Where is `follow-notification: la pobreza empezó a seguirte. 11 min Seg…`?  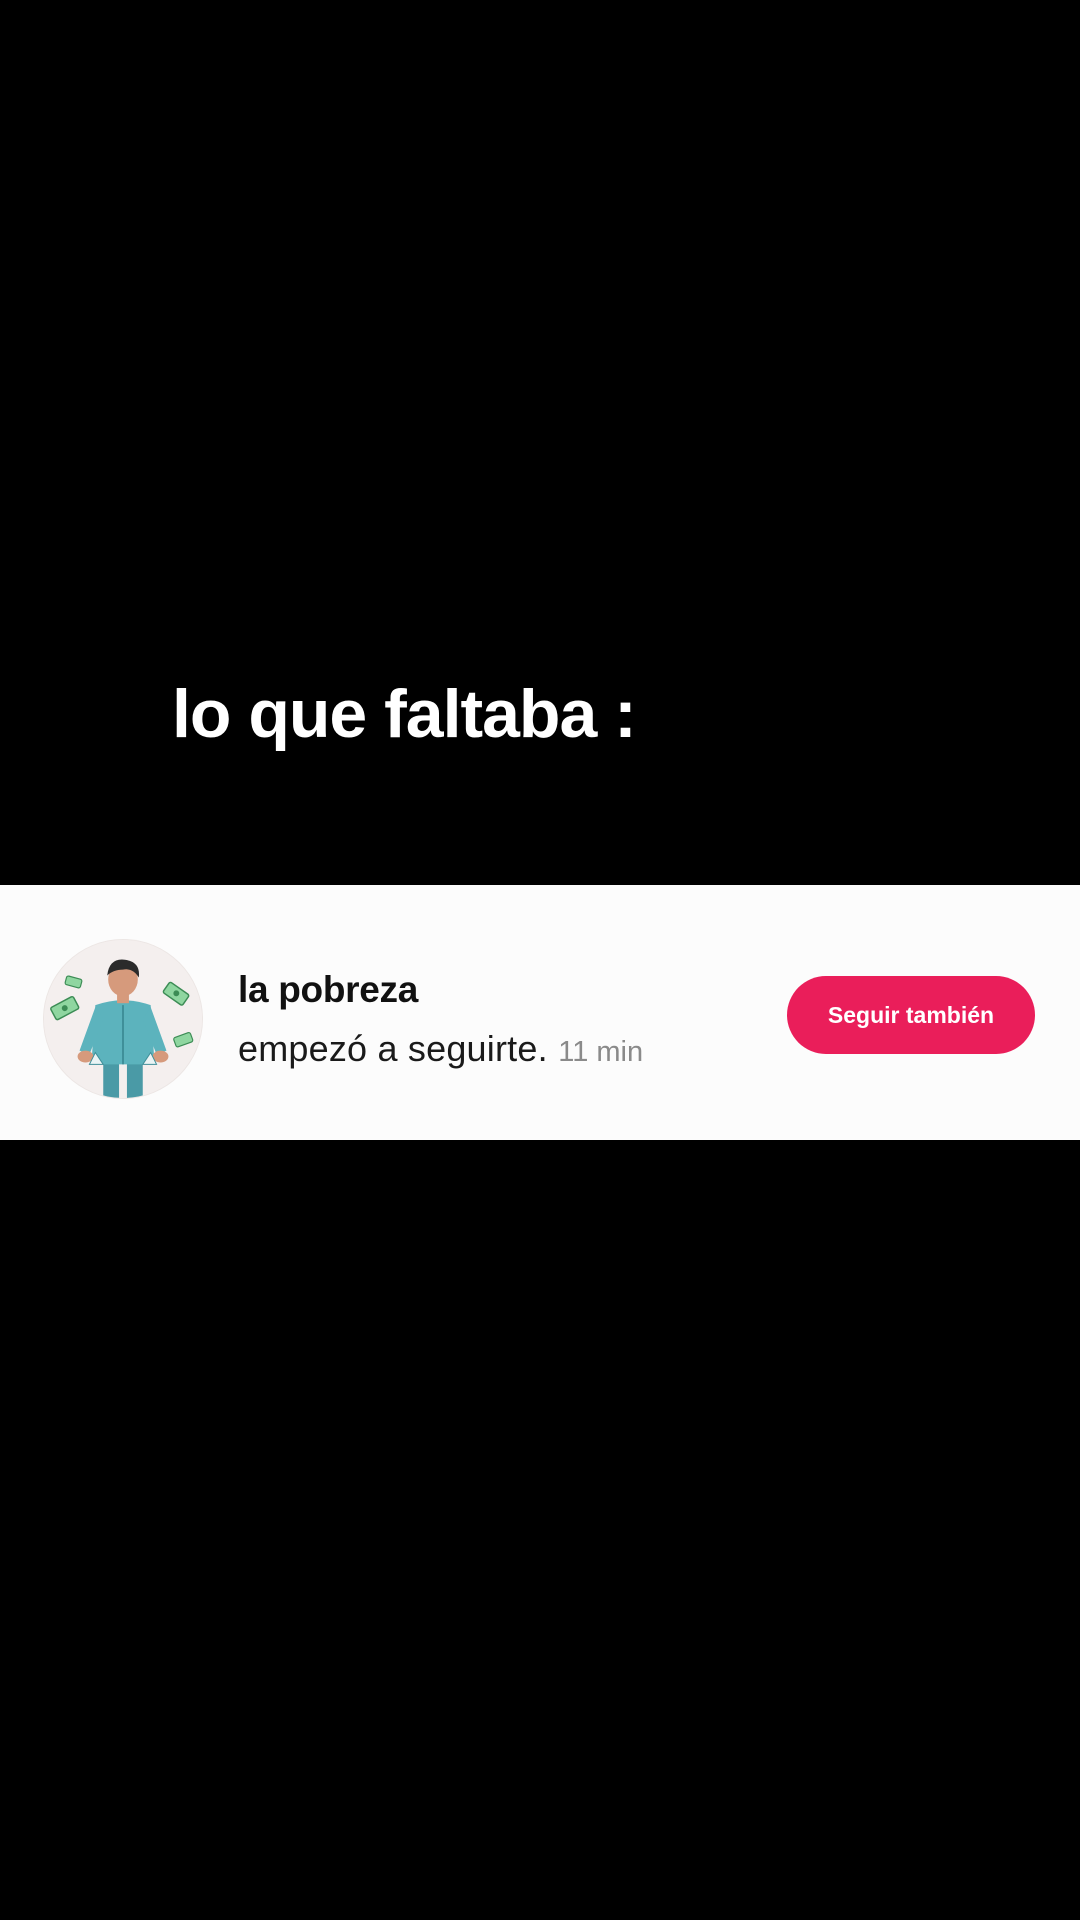 follow-notification: la pobreza empezó a seguirte. 11 min Seg… is located at coordinates (540, 1012).